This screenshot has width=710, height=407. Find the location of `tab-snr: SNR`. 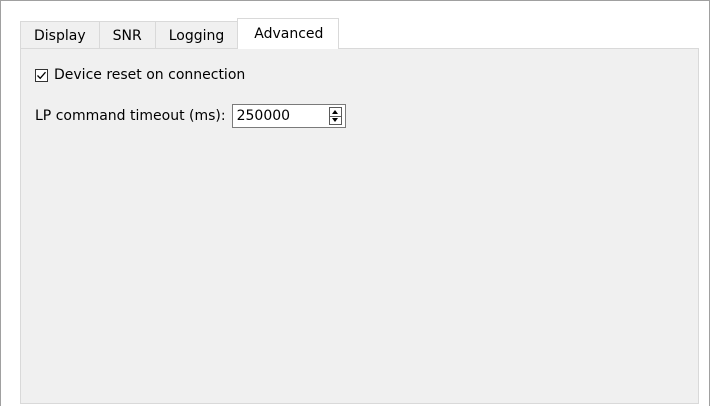

tab-snr: SNR is located at coordinates (127, 35).